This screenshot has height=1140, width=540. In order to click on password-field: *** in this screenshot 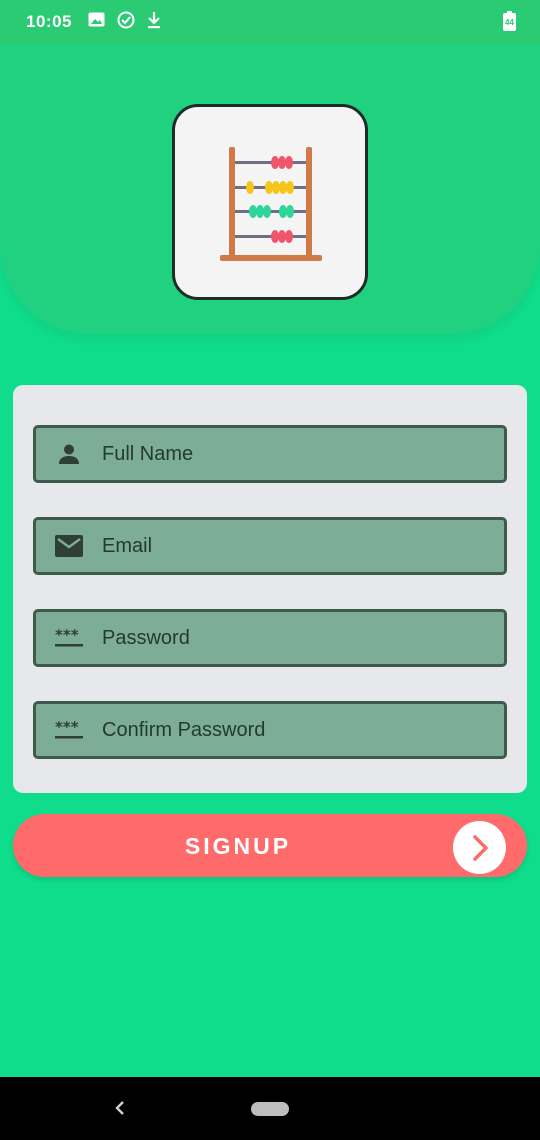, I will do `click(270, 638)`.